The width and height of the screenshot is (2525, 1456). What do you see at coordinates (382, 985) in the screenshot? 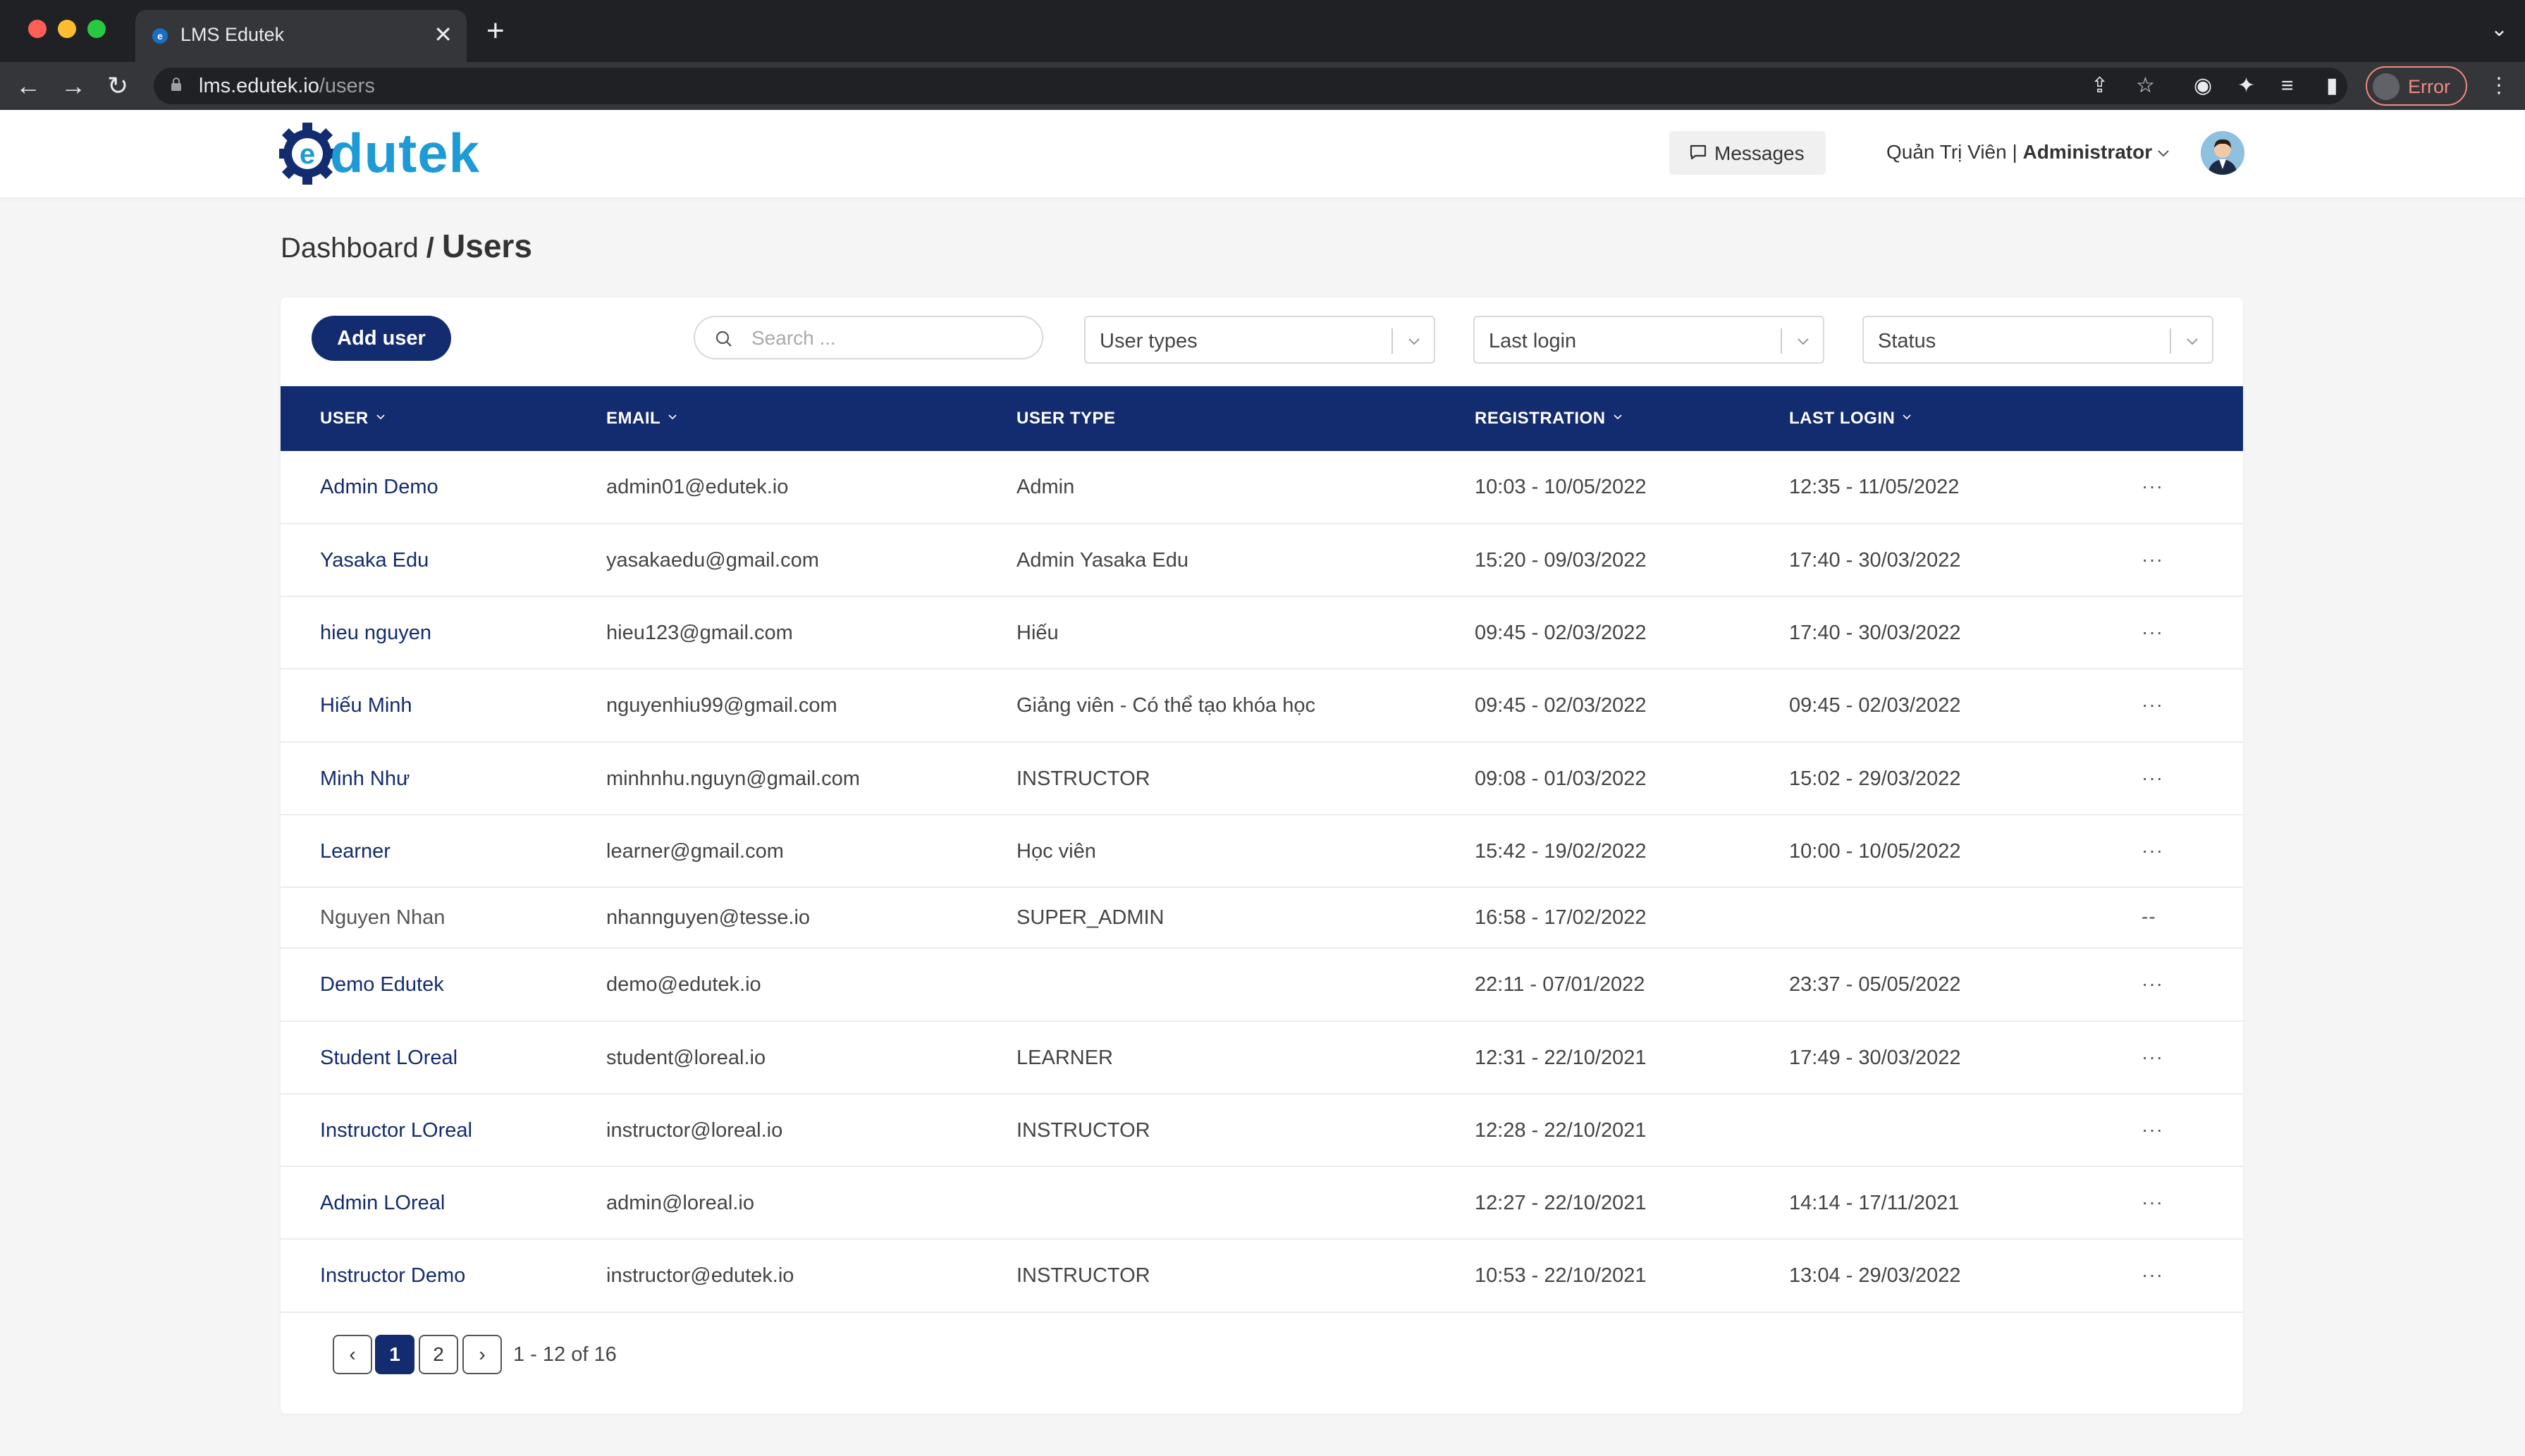
I see `user-name-cell: Demo Edutek` at bounding box center [382, 985].